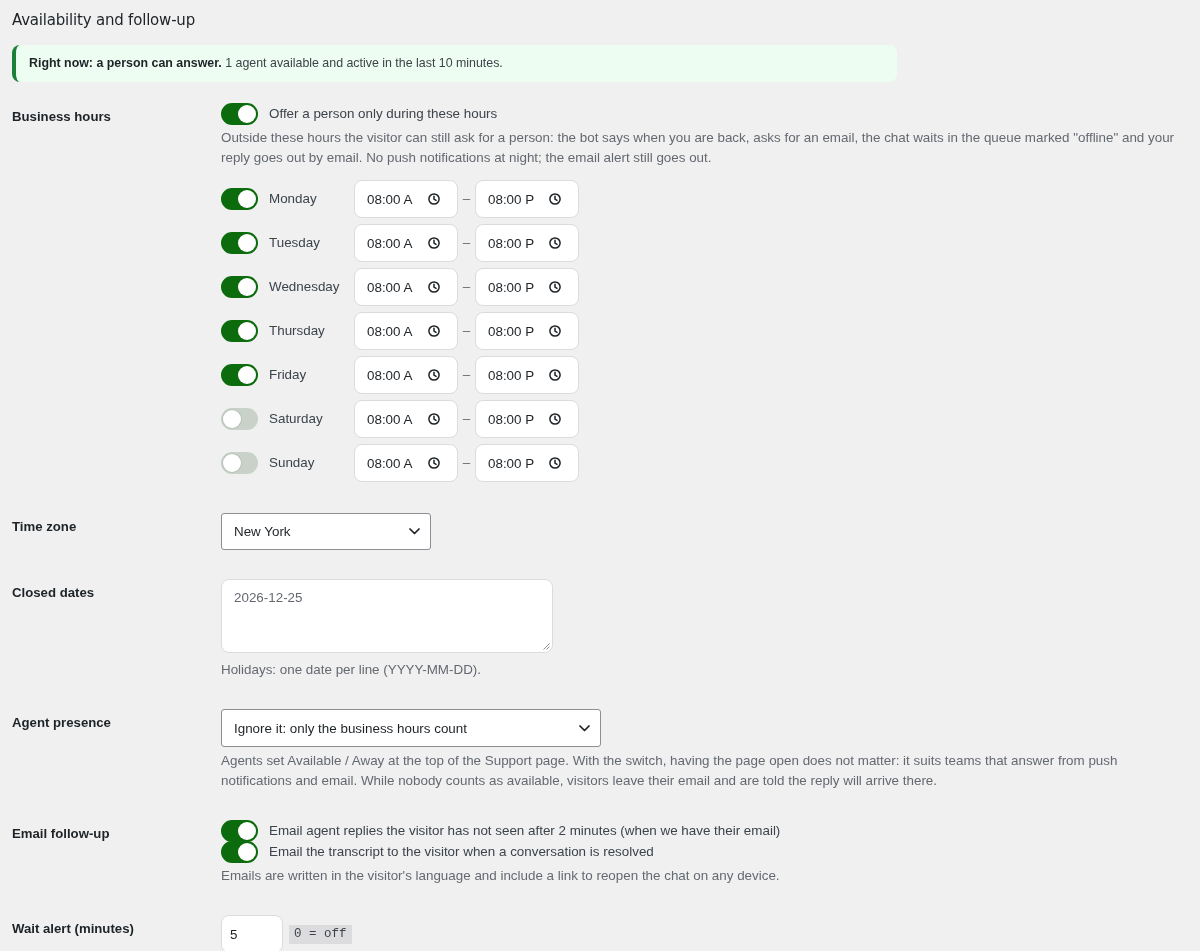 The image size is (1200, 951). Describe the element at coordinates (61, 834) in the screenshot. I see `field-label: Email follow-up` at that location.